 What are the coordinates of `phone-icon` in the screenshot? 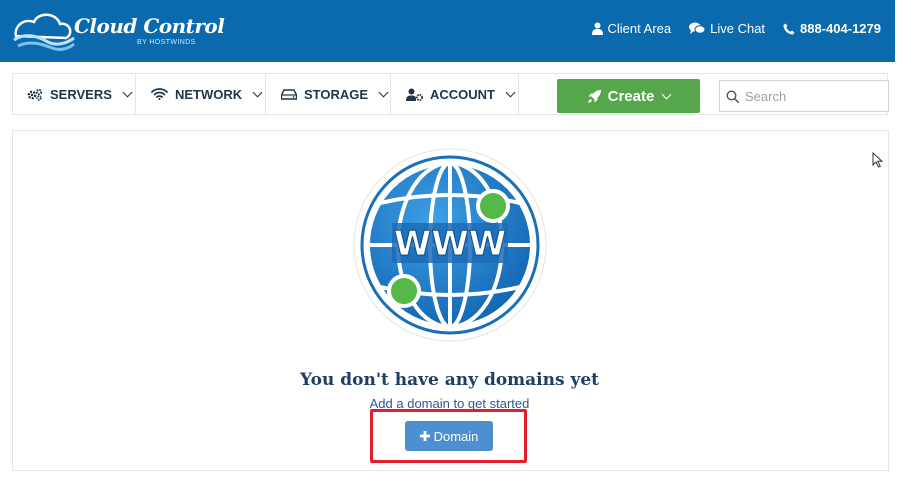 It's located at (789, 28).